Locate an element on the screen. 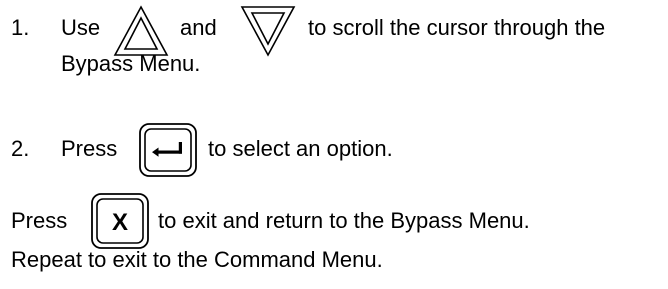 This screenshot has height=289, width=668. note-text-rest: to exit and return to the Bypass Menu. is located at coordinates (344, 220).